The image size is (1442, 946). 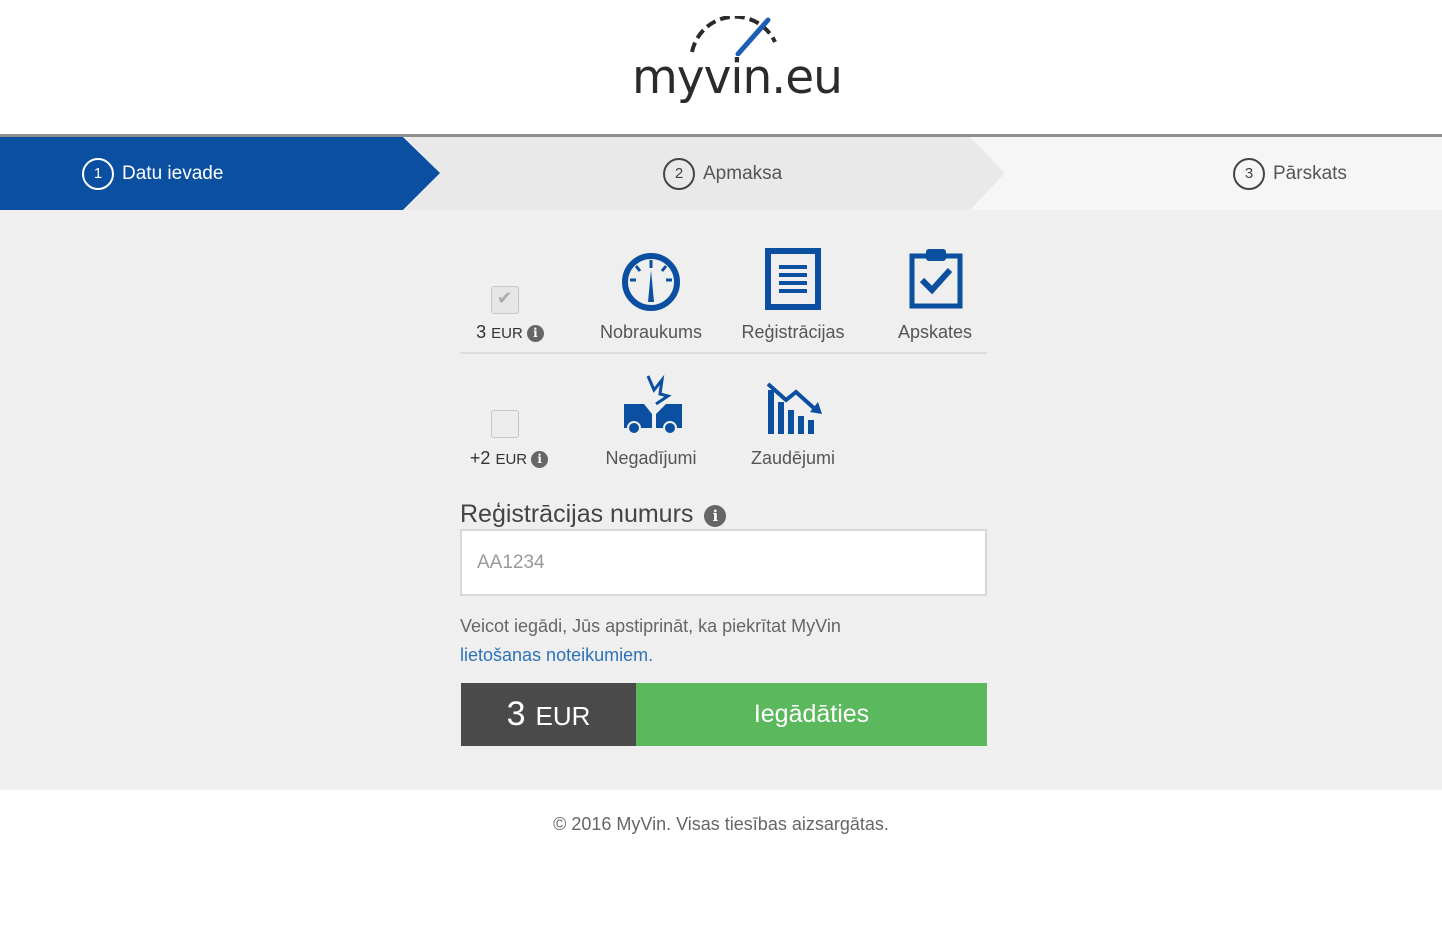 What do you see at coordinates (511, 459) in the screenshot?
I see `extra-price-currency: EUR` at bounding box center [511, 459].